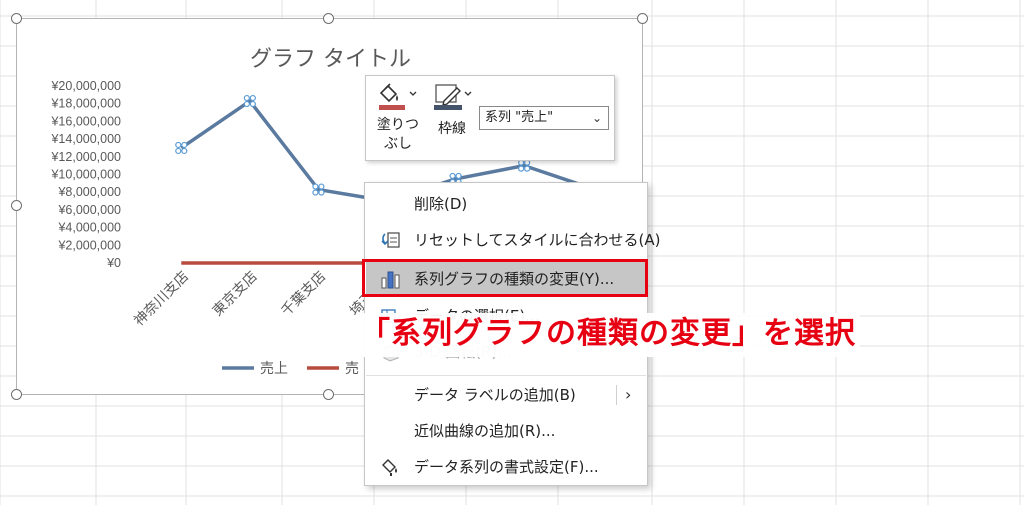 The image size is (1024, 505). What do you see at coordinates (85, 157) in the screenshot?
I see `y-tick-label: ¥12,000,000` at bounding box center [85, 157].